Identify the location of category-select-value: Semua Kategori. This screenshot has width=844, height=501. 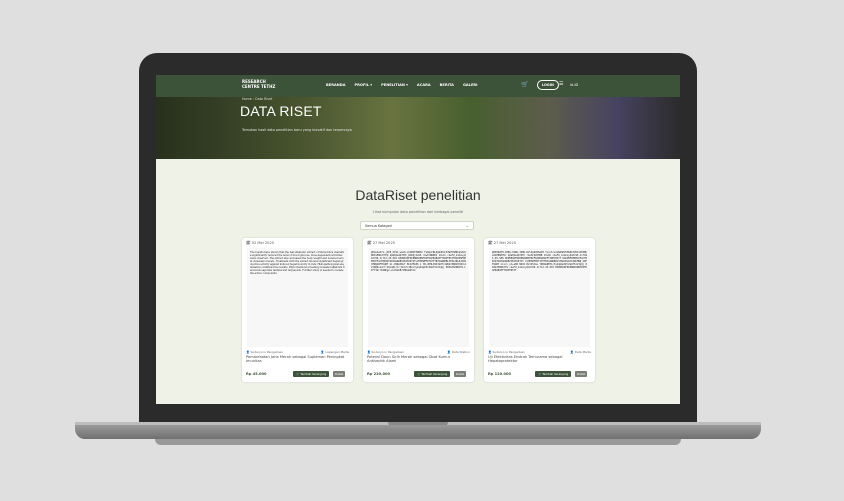
(379, 226).